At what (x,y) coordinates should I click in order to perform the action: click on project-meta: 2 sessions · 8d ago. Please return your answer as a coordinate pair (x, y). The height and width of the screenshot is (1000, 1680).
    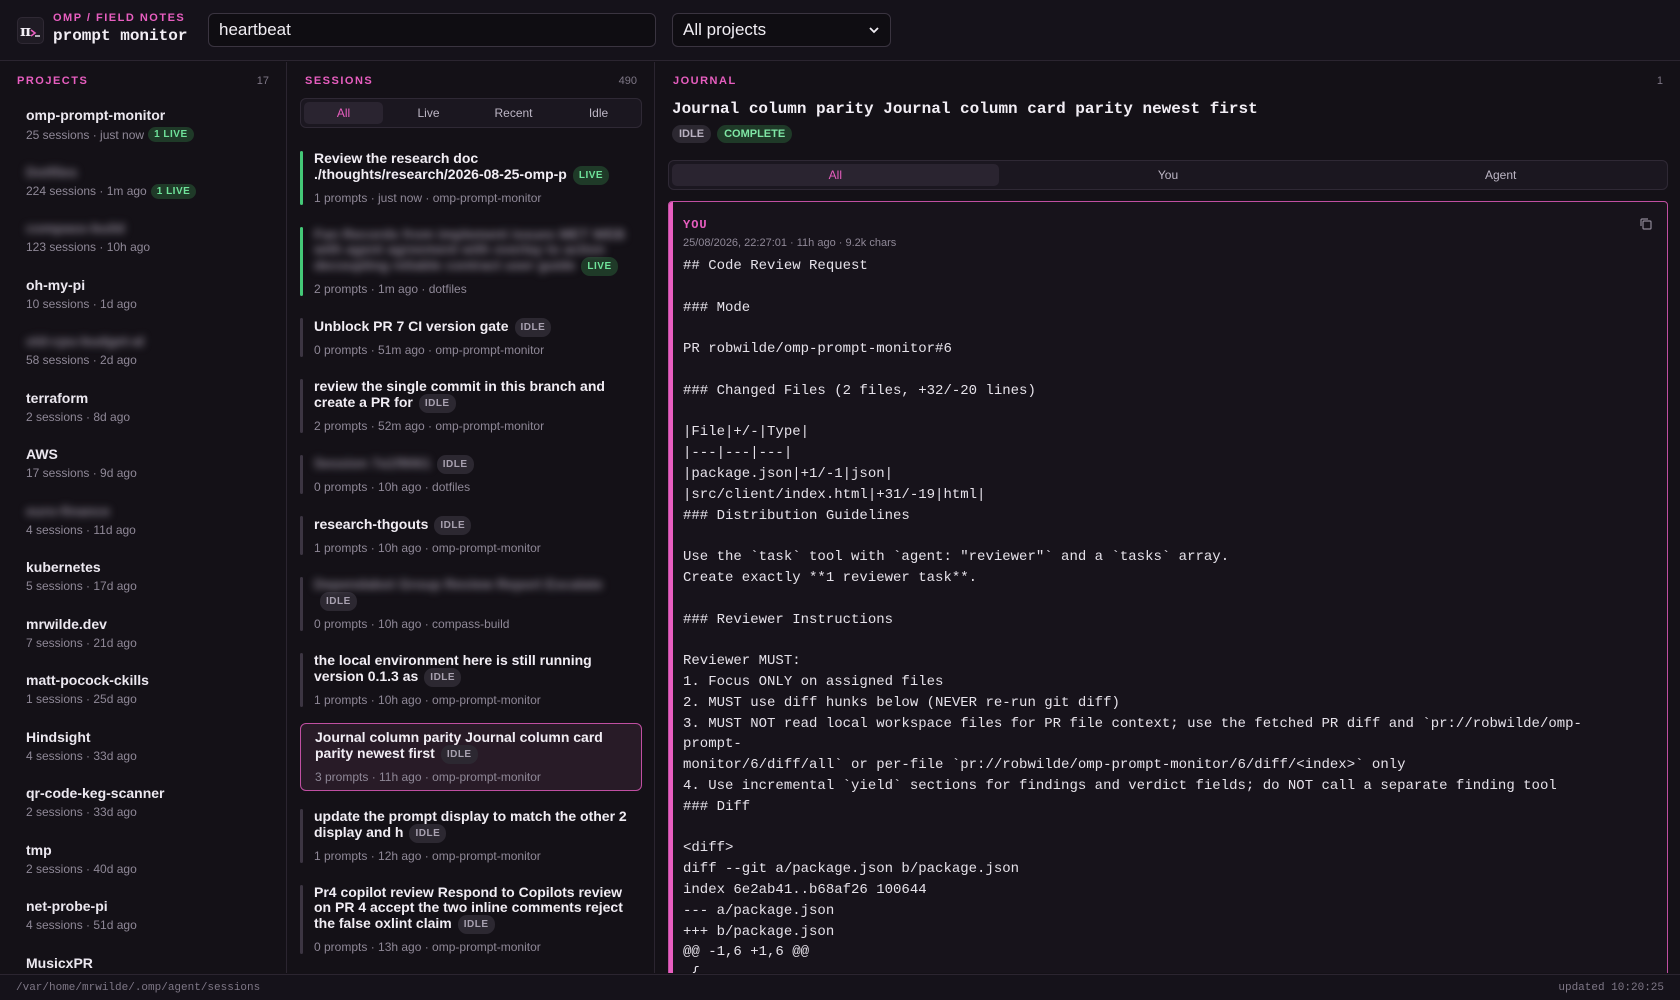
    Looking at the image, I should click on (156, 417).